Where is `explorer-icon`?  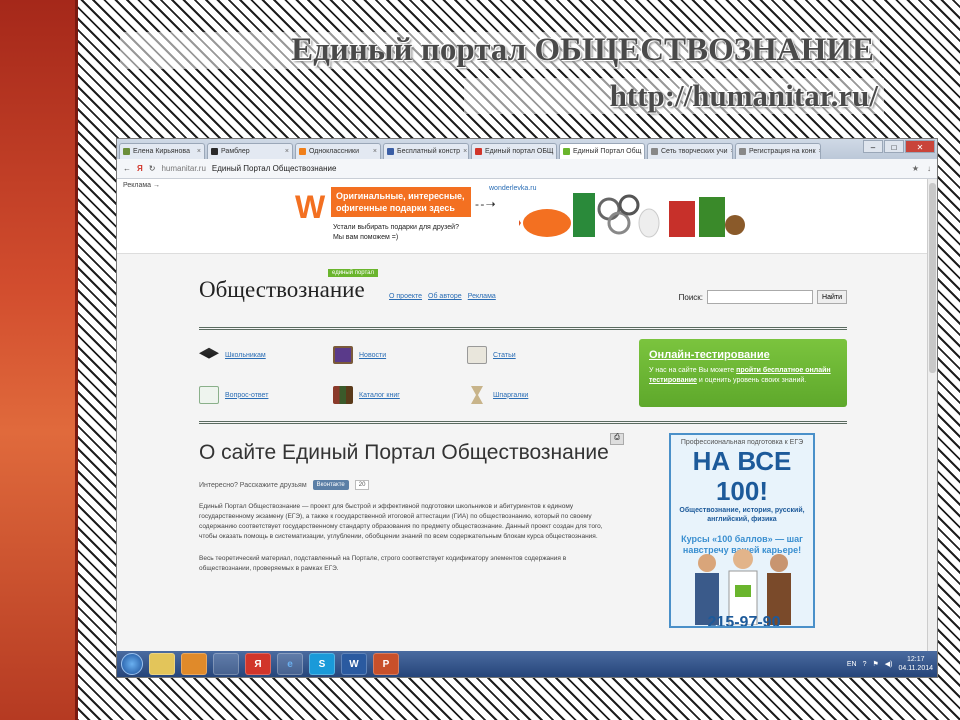
explorer-icon is located at coordinates (162, 664).